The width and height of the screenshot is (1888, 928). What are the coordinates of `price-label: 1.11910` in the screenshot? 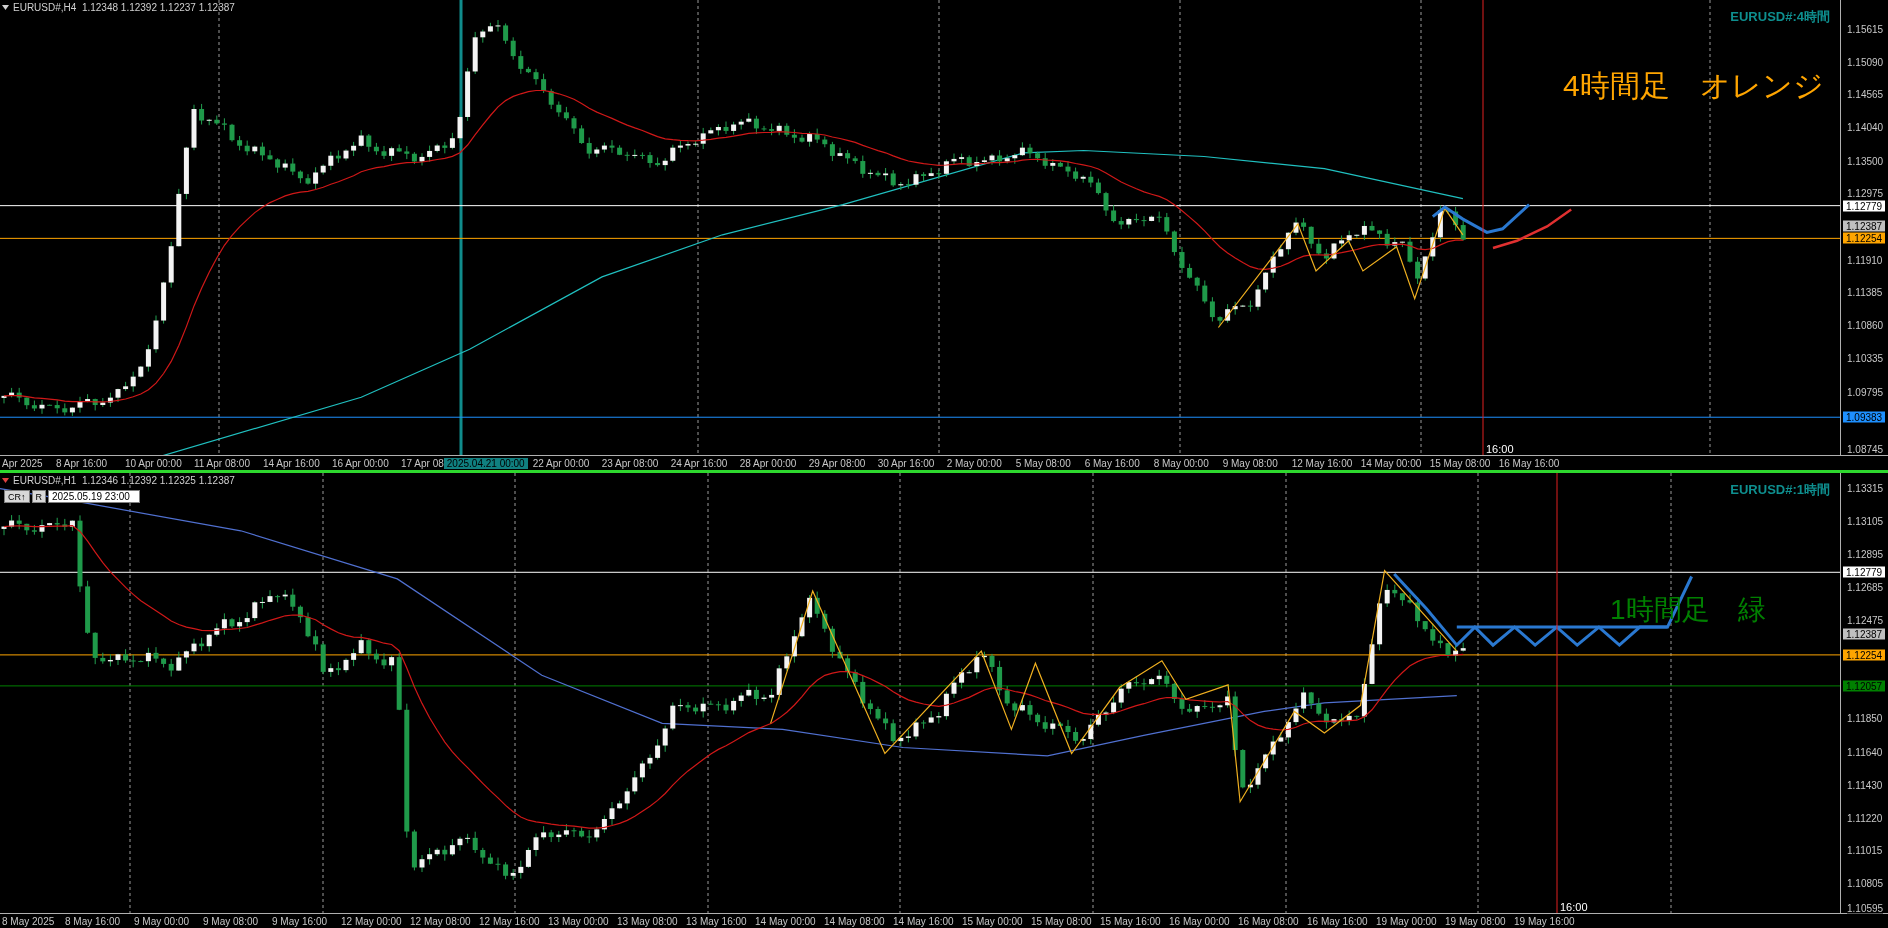 It's located at (1865, 260).